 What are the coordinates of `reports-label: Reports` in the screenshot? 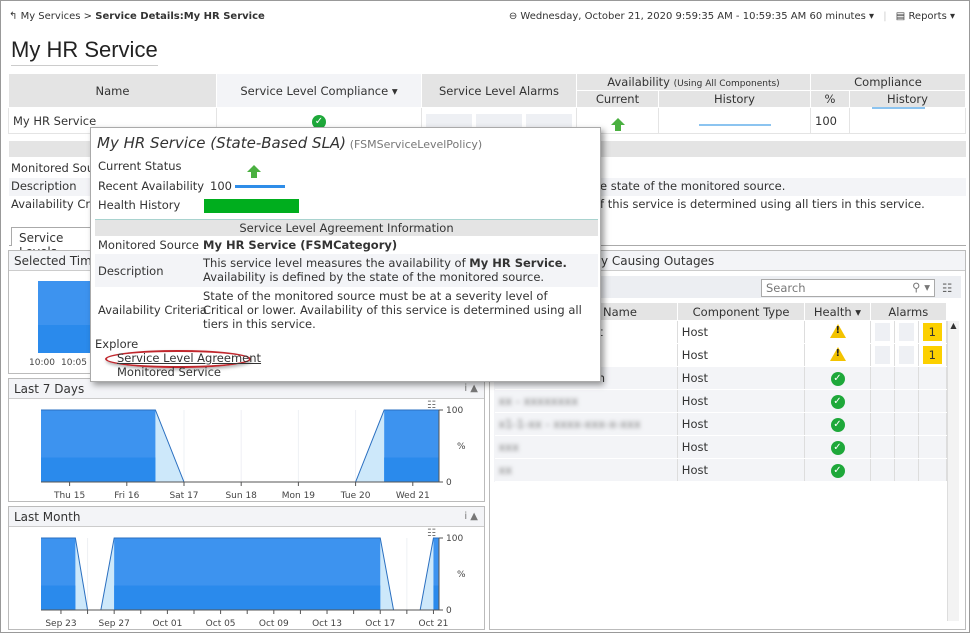 It's located at (927, 16).